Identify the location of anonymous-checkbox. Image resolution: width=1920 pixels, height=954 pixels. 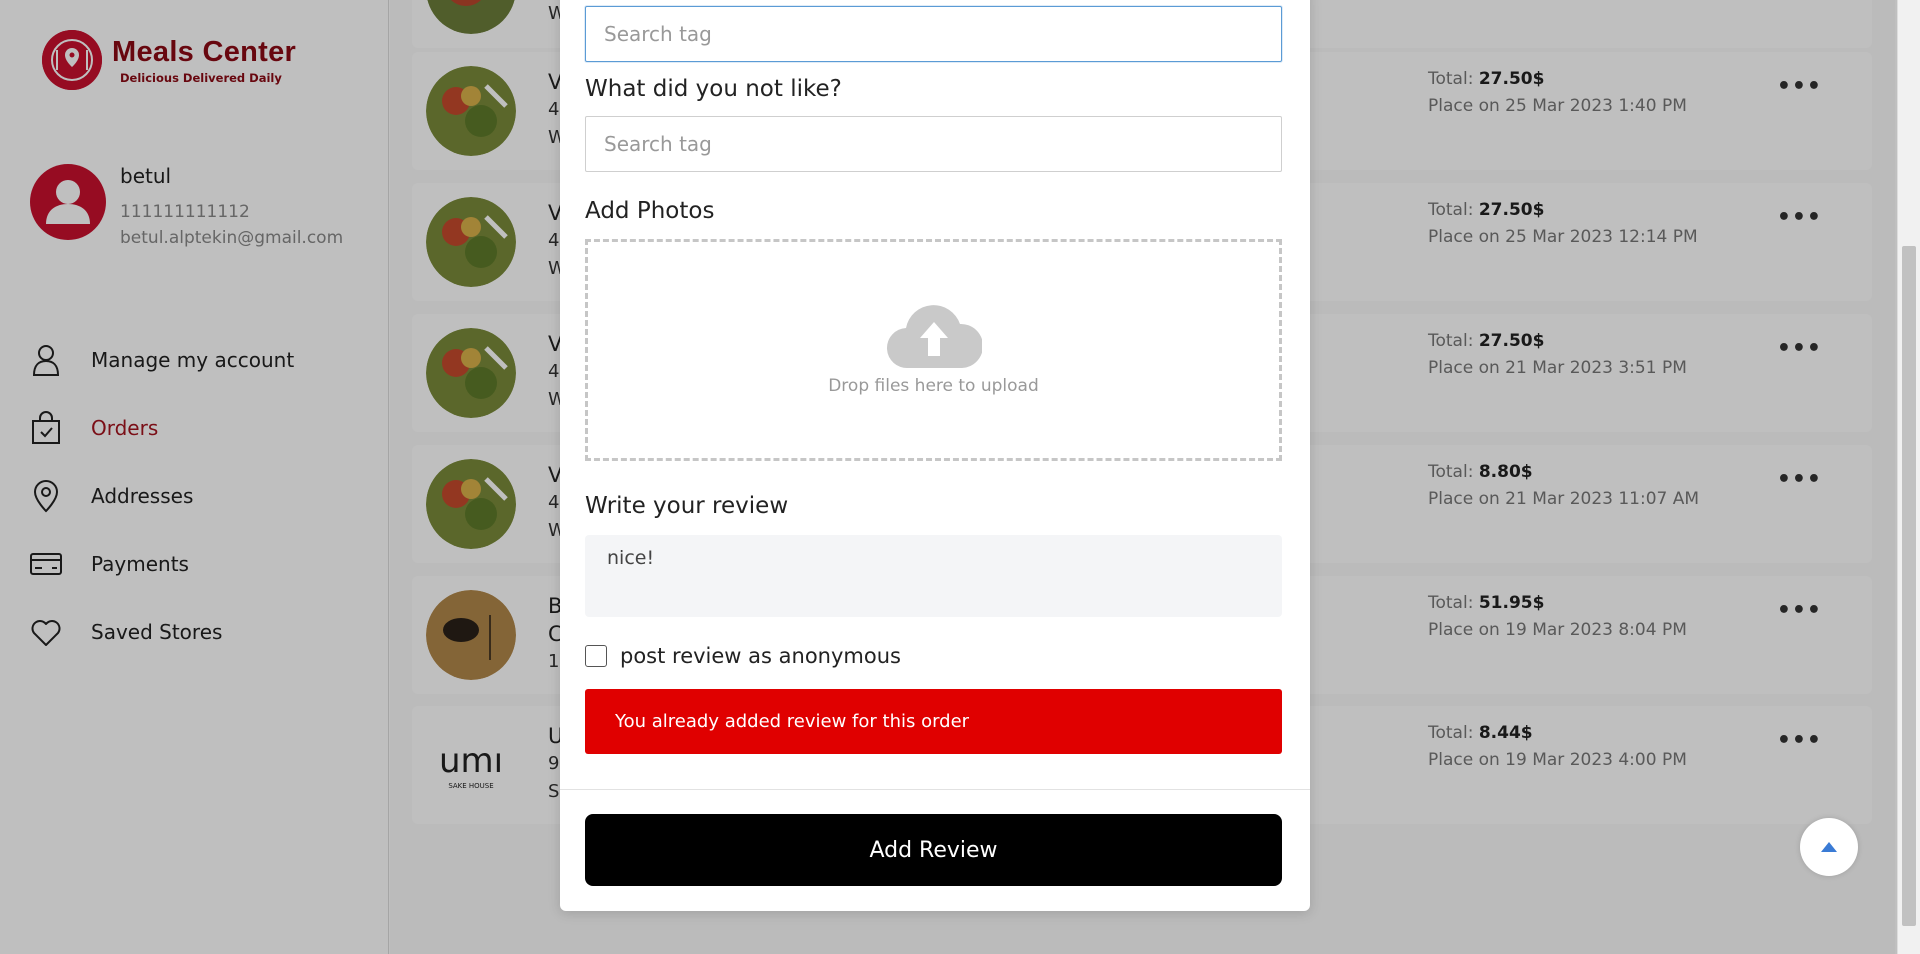
(596, 656).